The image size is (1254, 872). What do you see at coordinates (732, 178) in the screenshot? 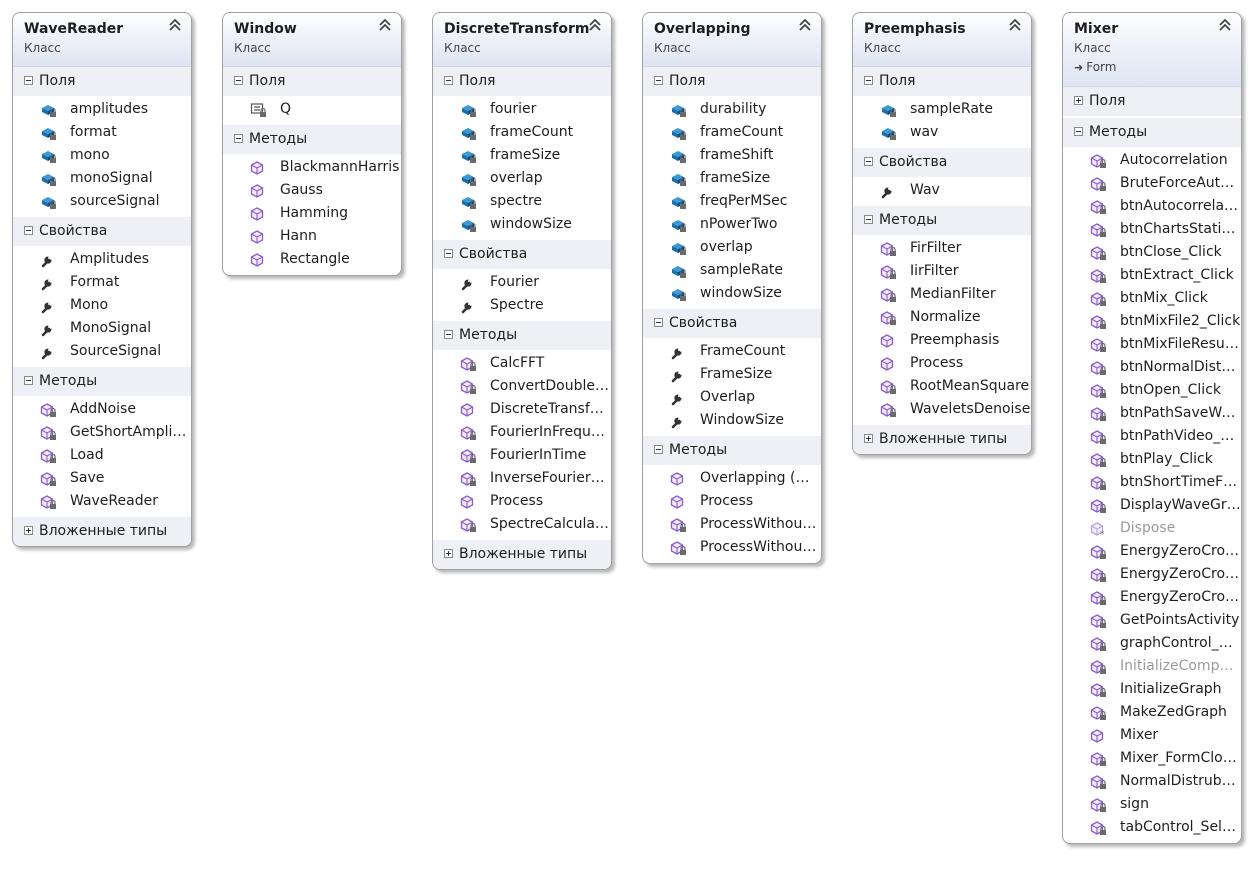
I see `field-item: frameSize` at bounding box center [732, 178].